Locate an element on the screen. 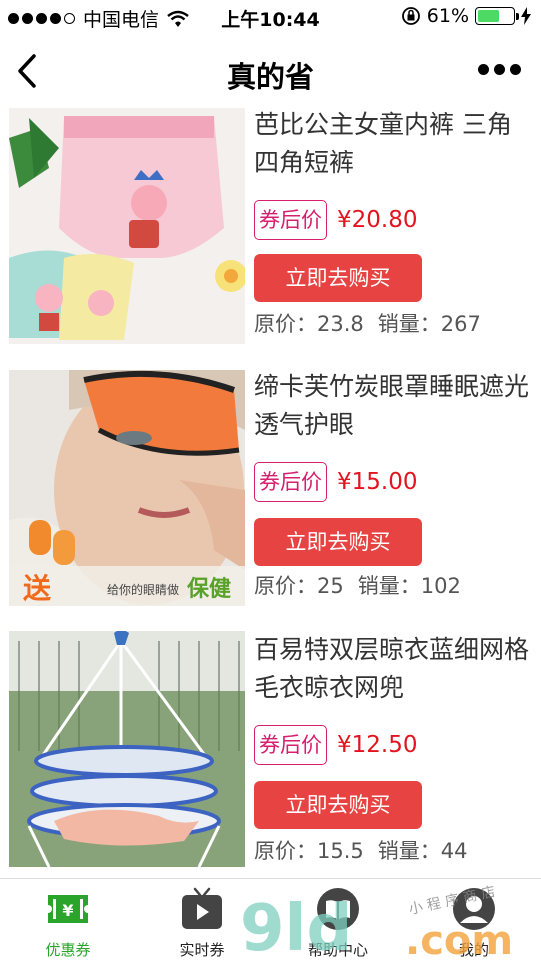 The height and width of the screenshot is (960, 541). image-gift-text: 送 is located at coordinates (37, 588).